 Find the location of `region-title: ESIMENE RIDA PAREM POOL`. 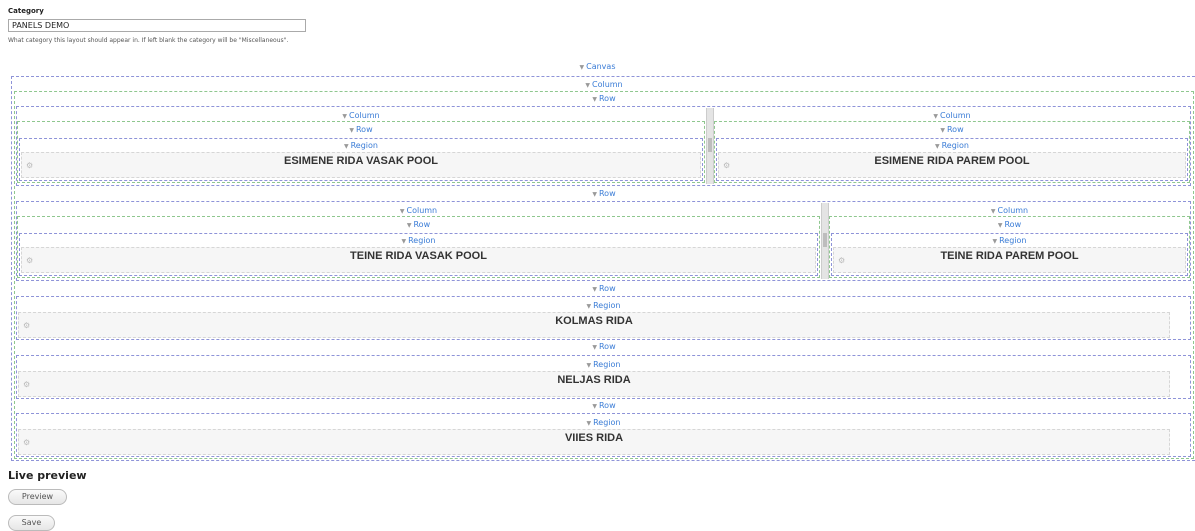

region-title: ESIMENE RIDA PAREM POOL is located at coordinates (952, 161).